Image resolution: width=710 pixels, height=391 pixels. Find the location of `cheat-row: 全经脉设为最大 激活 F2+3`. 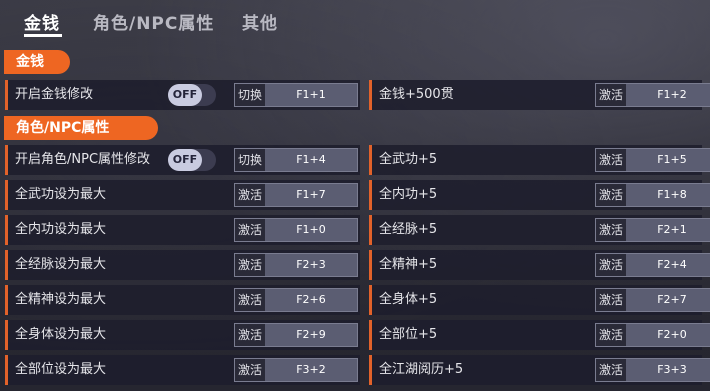

cheat-row: 全经脉设为最大 激活 F2+3 is located at coordinates (182, 265).